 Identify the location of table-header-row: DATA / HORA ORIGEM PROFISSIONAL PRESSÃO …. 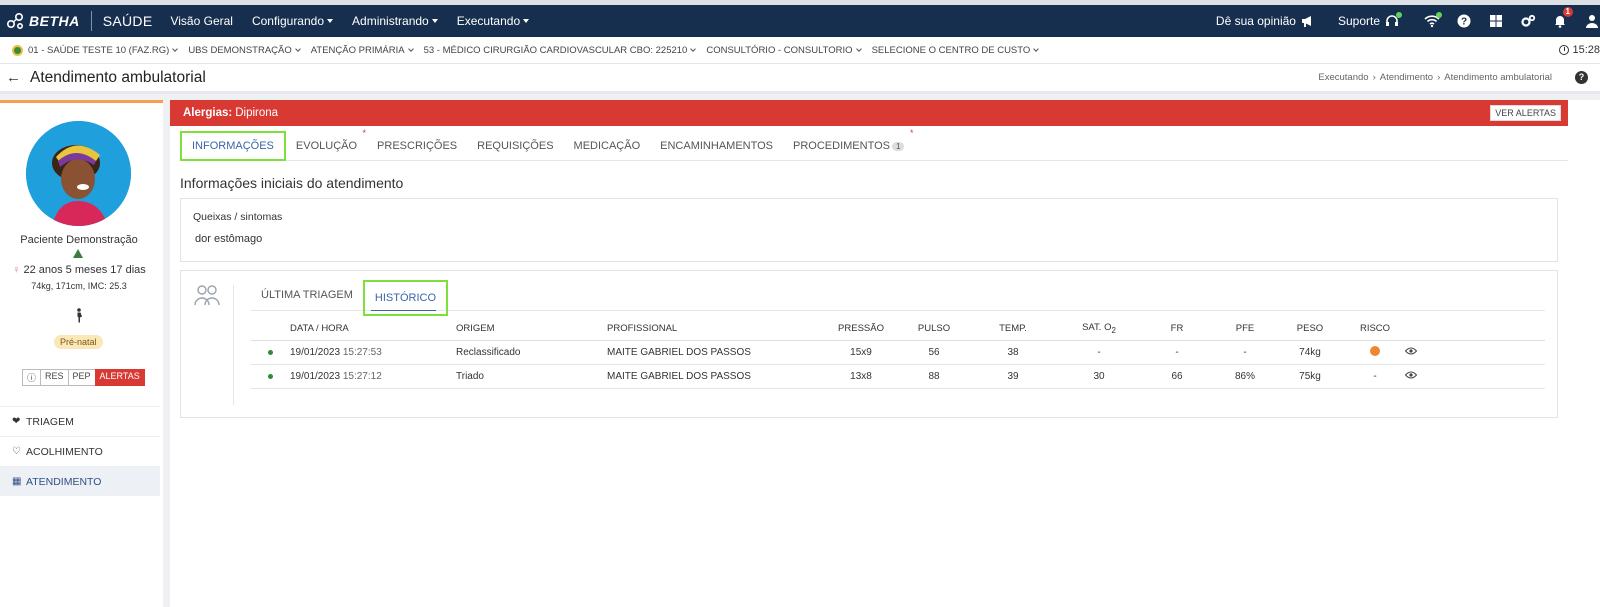
(898, 329).